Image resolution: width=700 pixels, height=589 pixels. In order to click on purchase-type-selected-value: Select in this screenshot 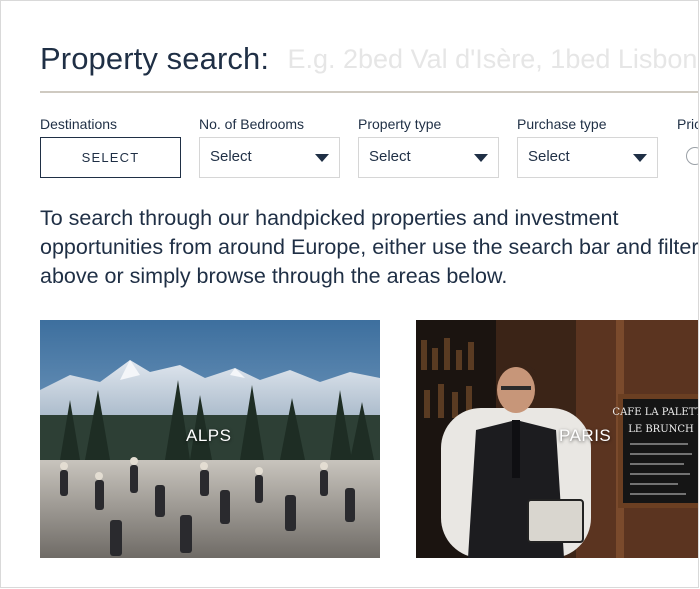, I will do `click(549, 156)`.